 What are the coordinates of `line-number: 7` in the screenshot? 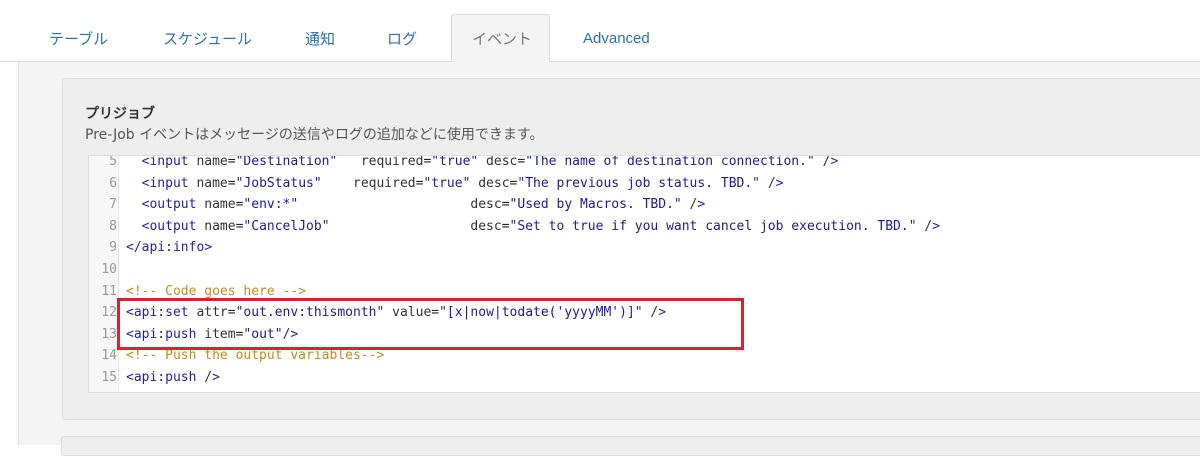 It's located at (113, 205).